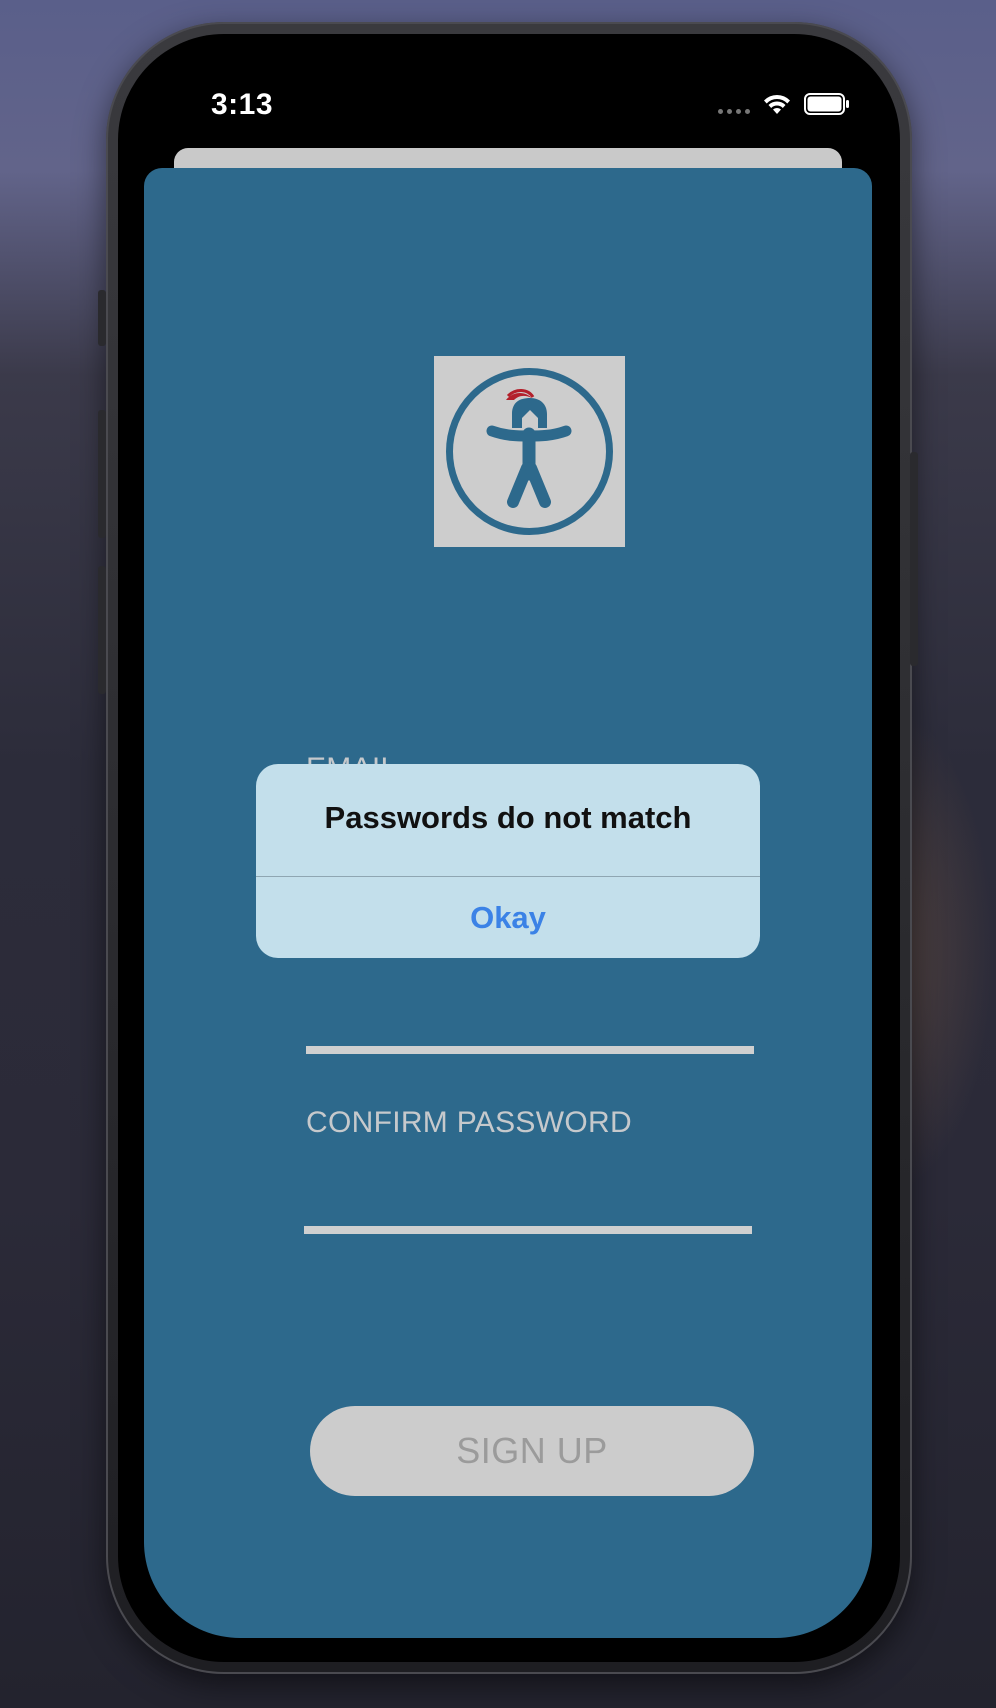 The height and width of the screenshot is (1708, 996). I want to click on status-icons, so click(784, 104).